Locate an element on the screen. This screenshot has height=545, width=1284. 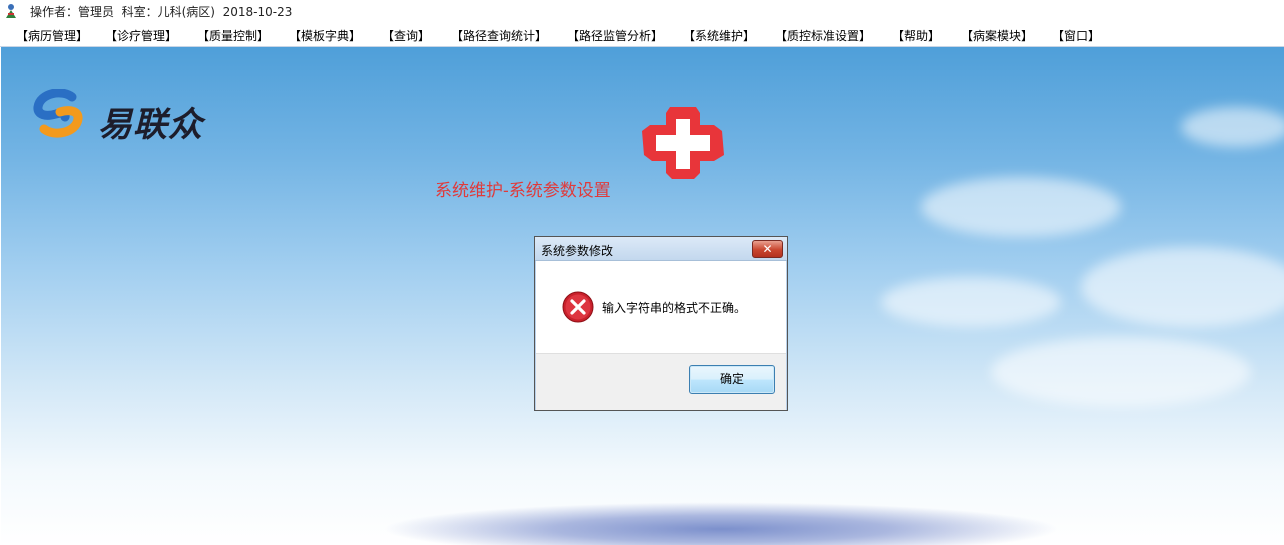
menu-item-window: 【窗口】 is located at coordinates (1076, 35).